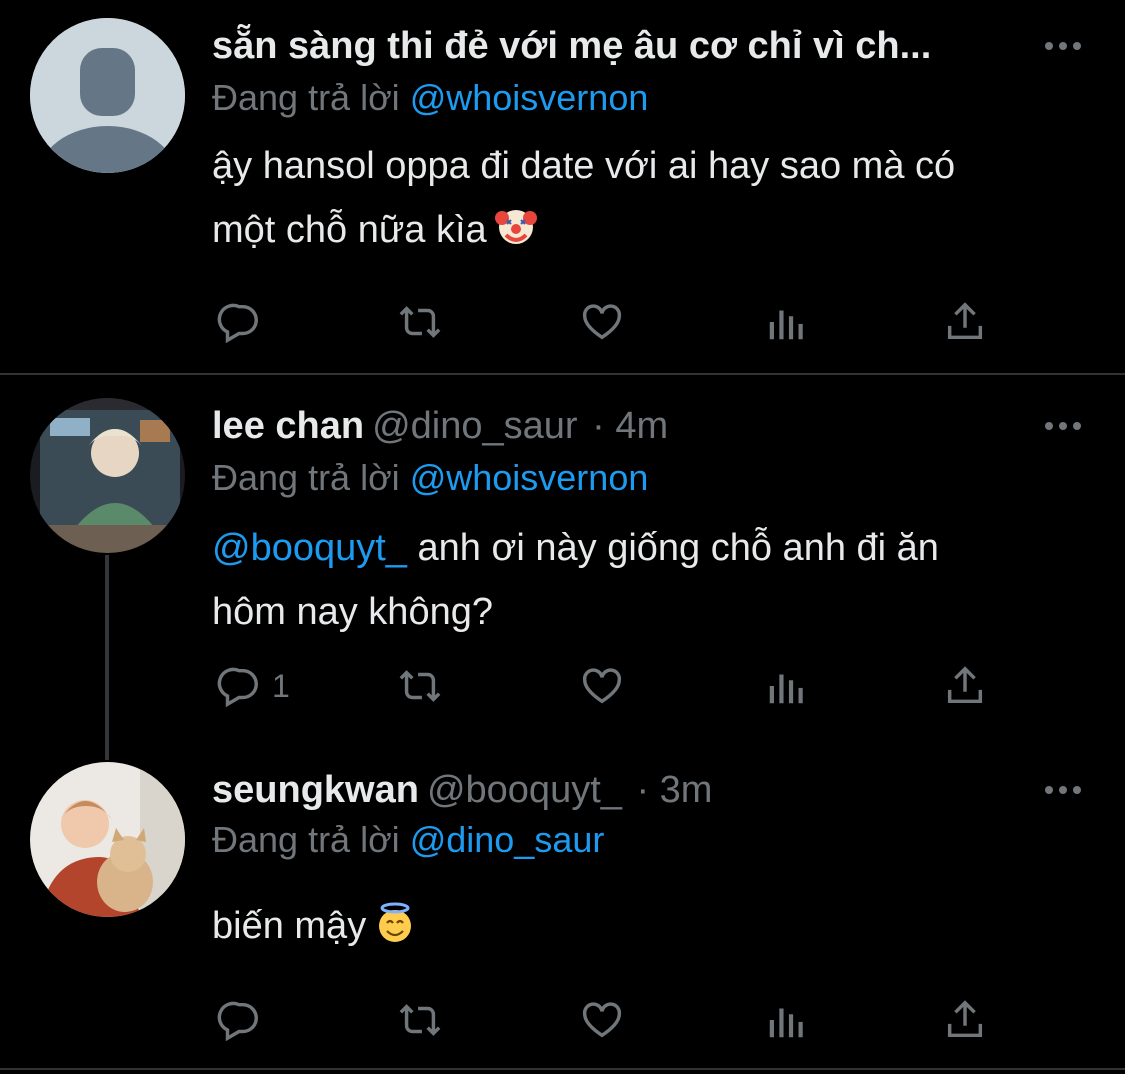  I want to click on timestamp: · 3m, so click(674, 790).